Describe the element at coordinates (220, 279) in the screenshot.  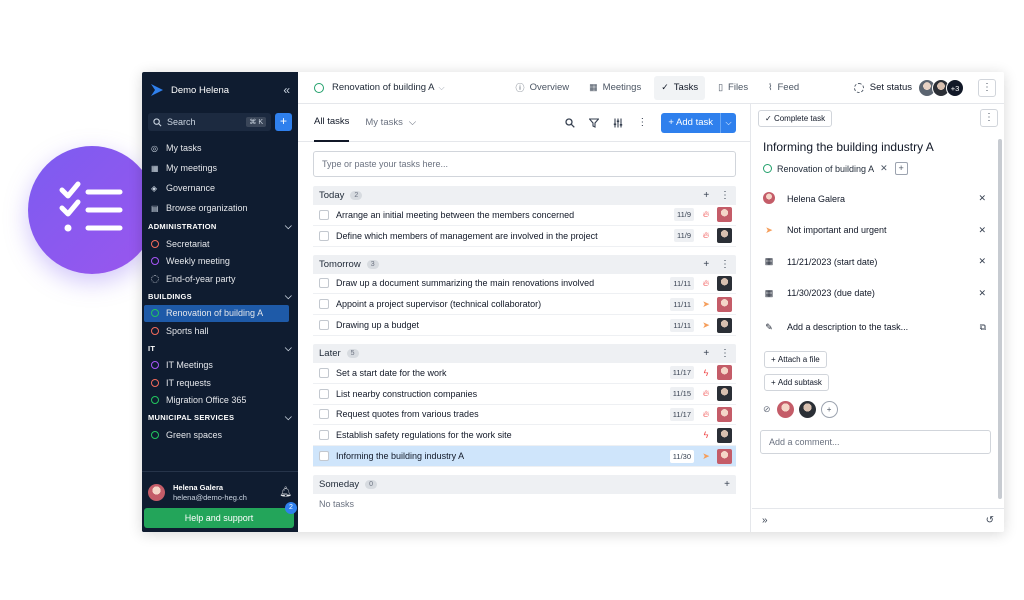
I see `sidebar-item-end-of-year-party: End-of-year party` at that location.